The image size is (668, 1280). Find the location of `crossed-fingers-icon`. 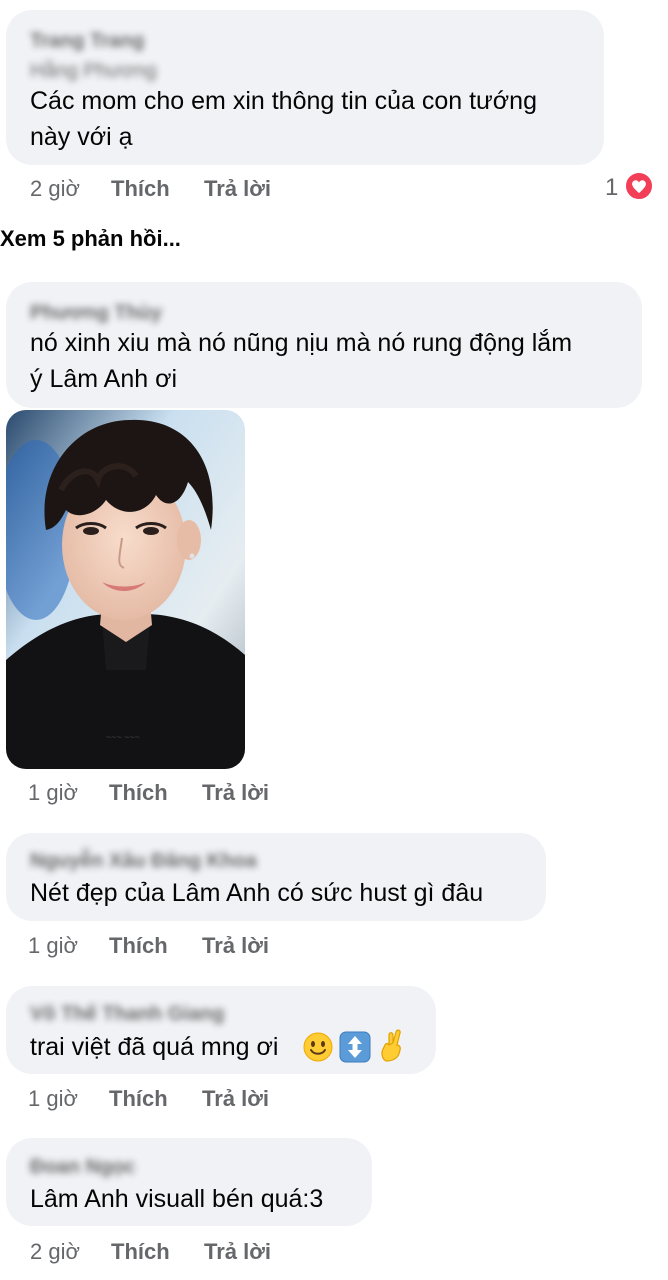

crossed-fingers-icon is located at coordinates (392, 1048).